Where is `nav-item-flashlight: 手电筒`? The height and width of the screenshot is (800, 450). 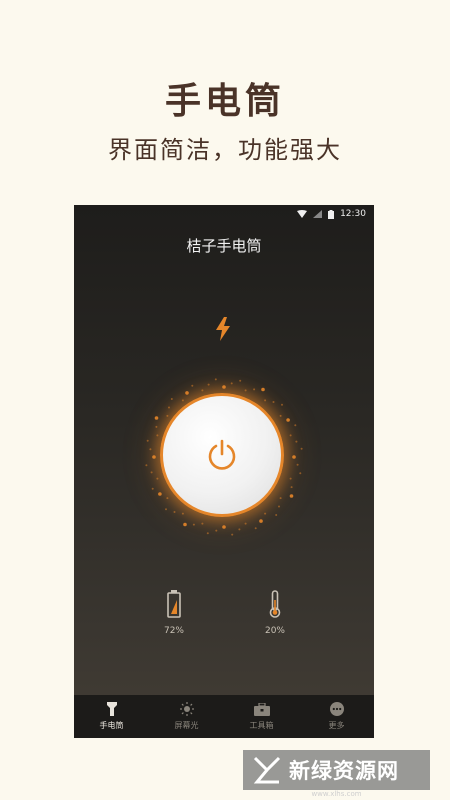
nav-item-flashlight: 手电筒 is located at coordinates (111, 716).